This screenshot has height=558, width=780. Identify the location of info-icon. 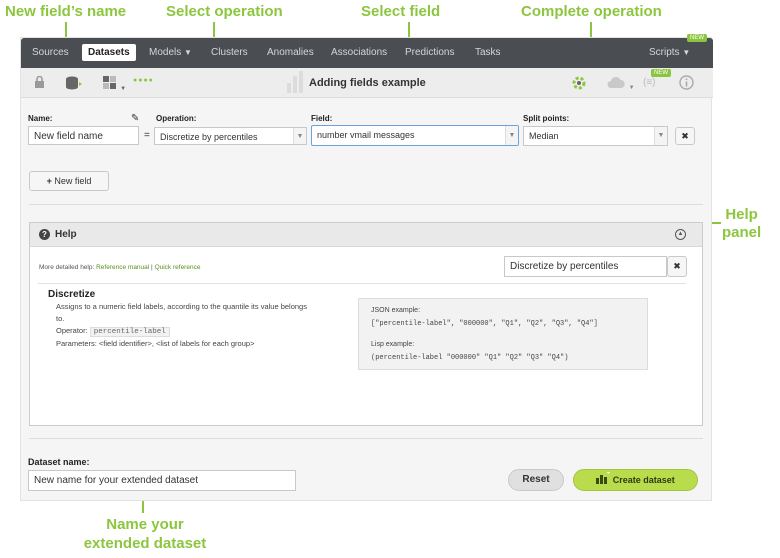
(686, 84).